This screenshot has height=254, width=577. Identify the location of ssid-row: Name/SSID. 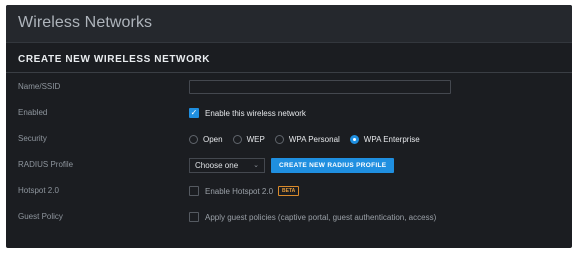
(289, 87).